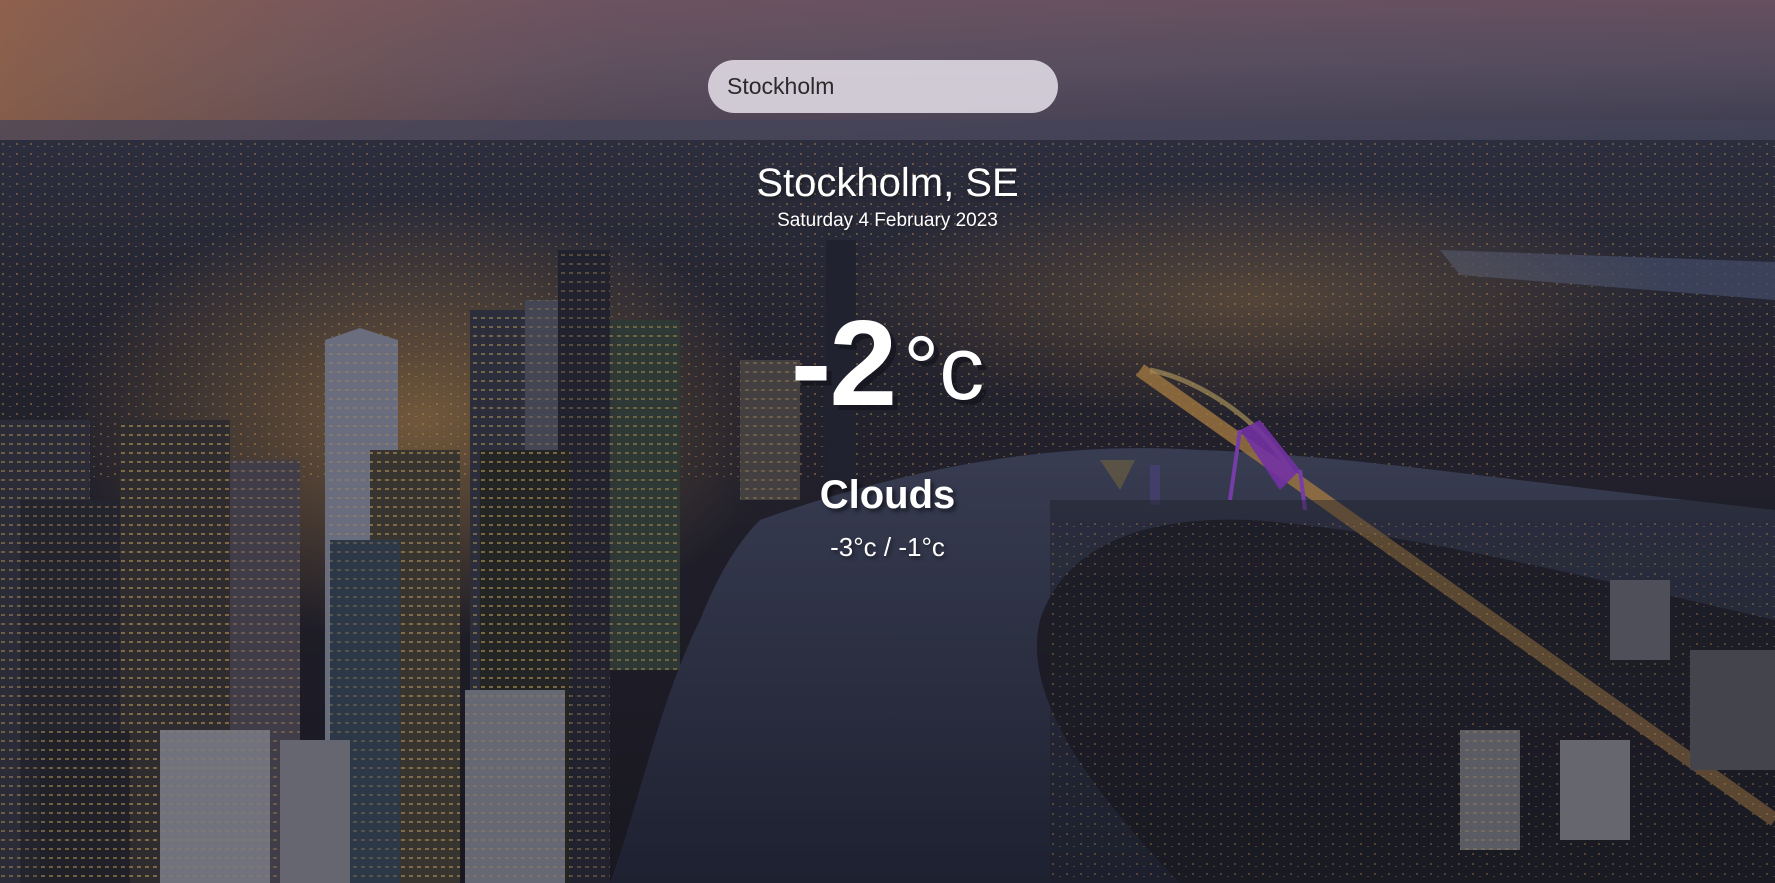  I want to click on weather-condition: Clouds, so click(887, 495).